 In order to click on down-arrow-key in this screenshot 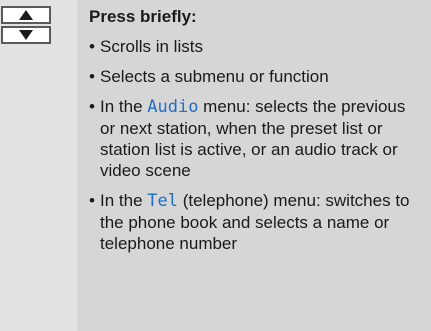, I will do `click(26, 35)`.